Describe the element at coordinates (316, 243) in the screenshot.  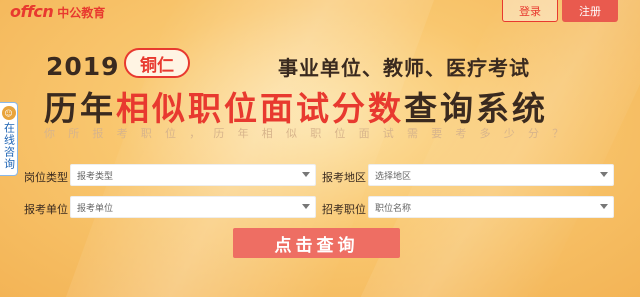
I see `query-submit-button: 点击查询` at that location.